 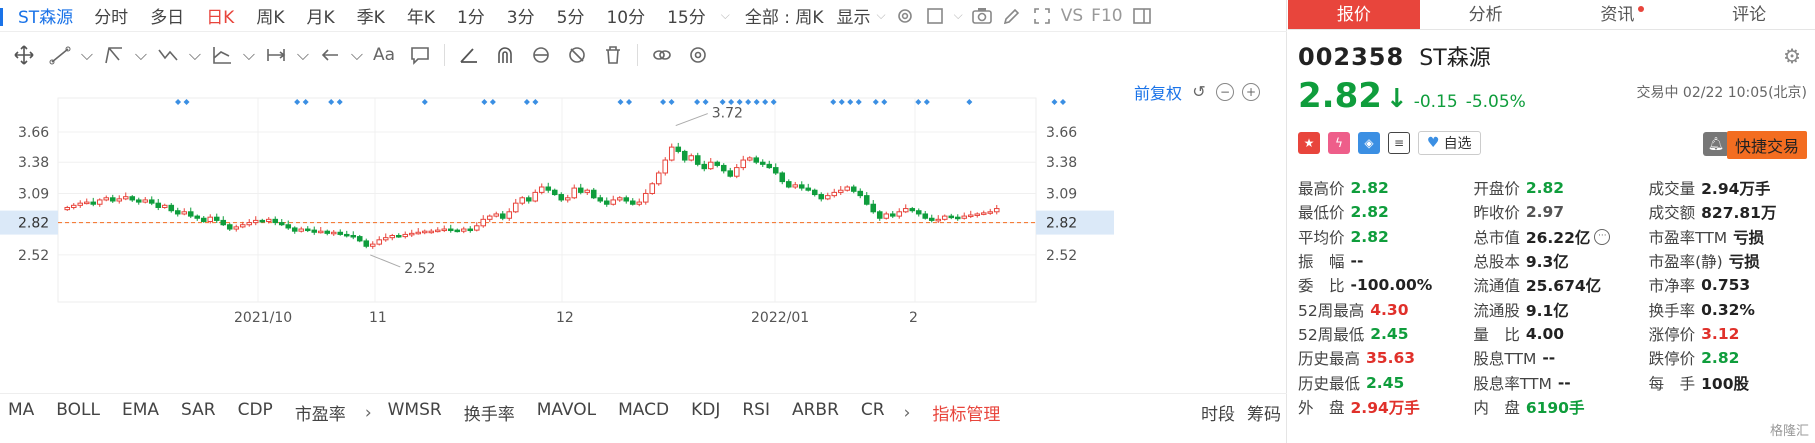 What do you see at coordinates (320, 412) in the screenshot?
I see `indicator-item: 市盈率` at bounding box center [320, 412].